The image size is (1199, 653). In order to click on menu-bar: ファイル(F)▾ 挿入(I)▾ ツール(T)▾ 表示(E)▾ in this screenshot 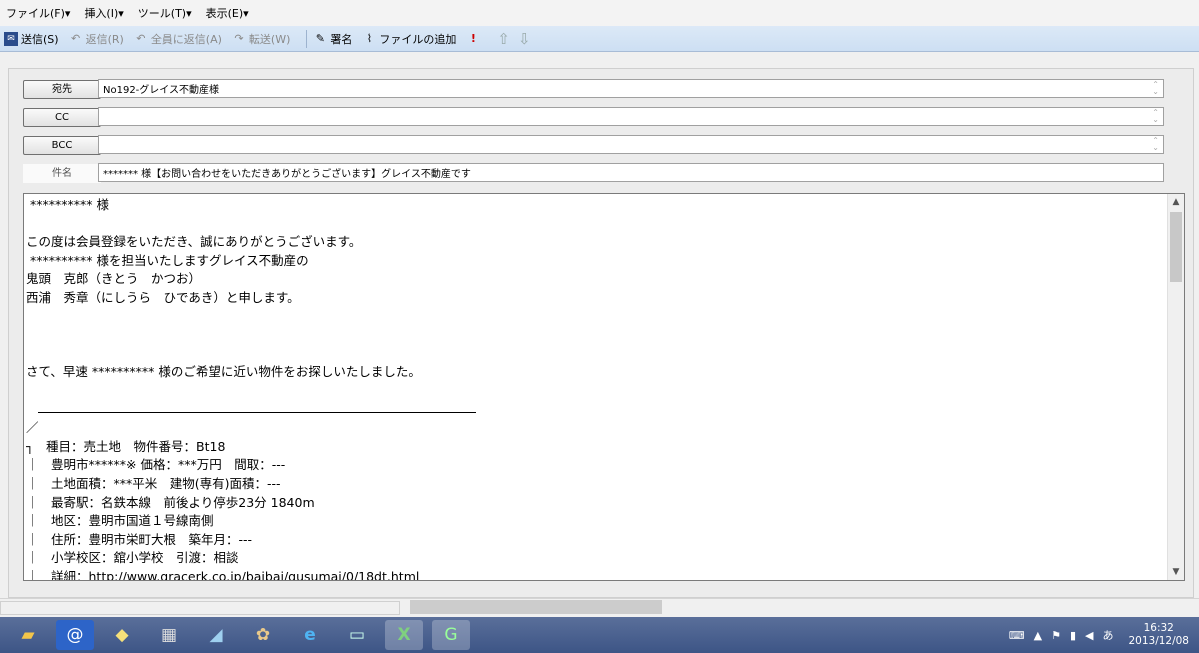, I will do `click(599, 13)`.